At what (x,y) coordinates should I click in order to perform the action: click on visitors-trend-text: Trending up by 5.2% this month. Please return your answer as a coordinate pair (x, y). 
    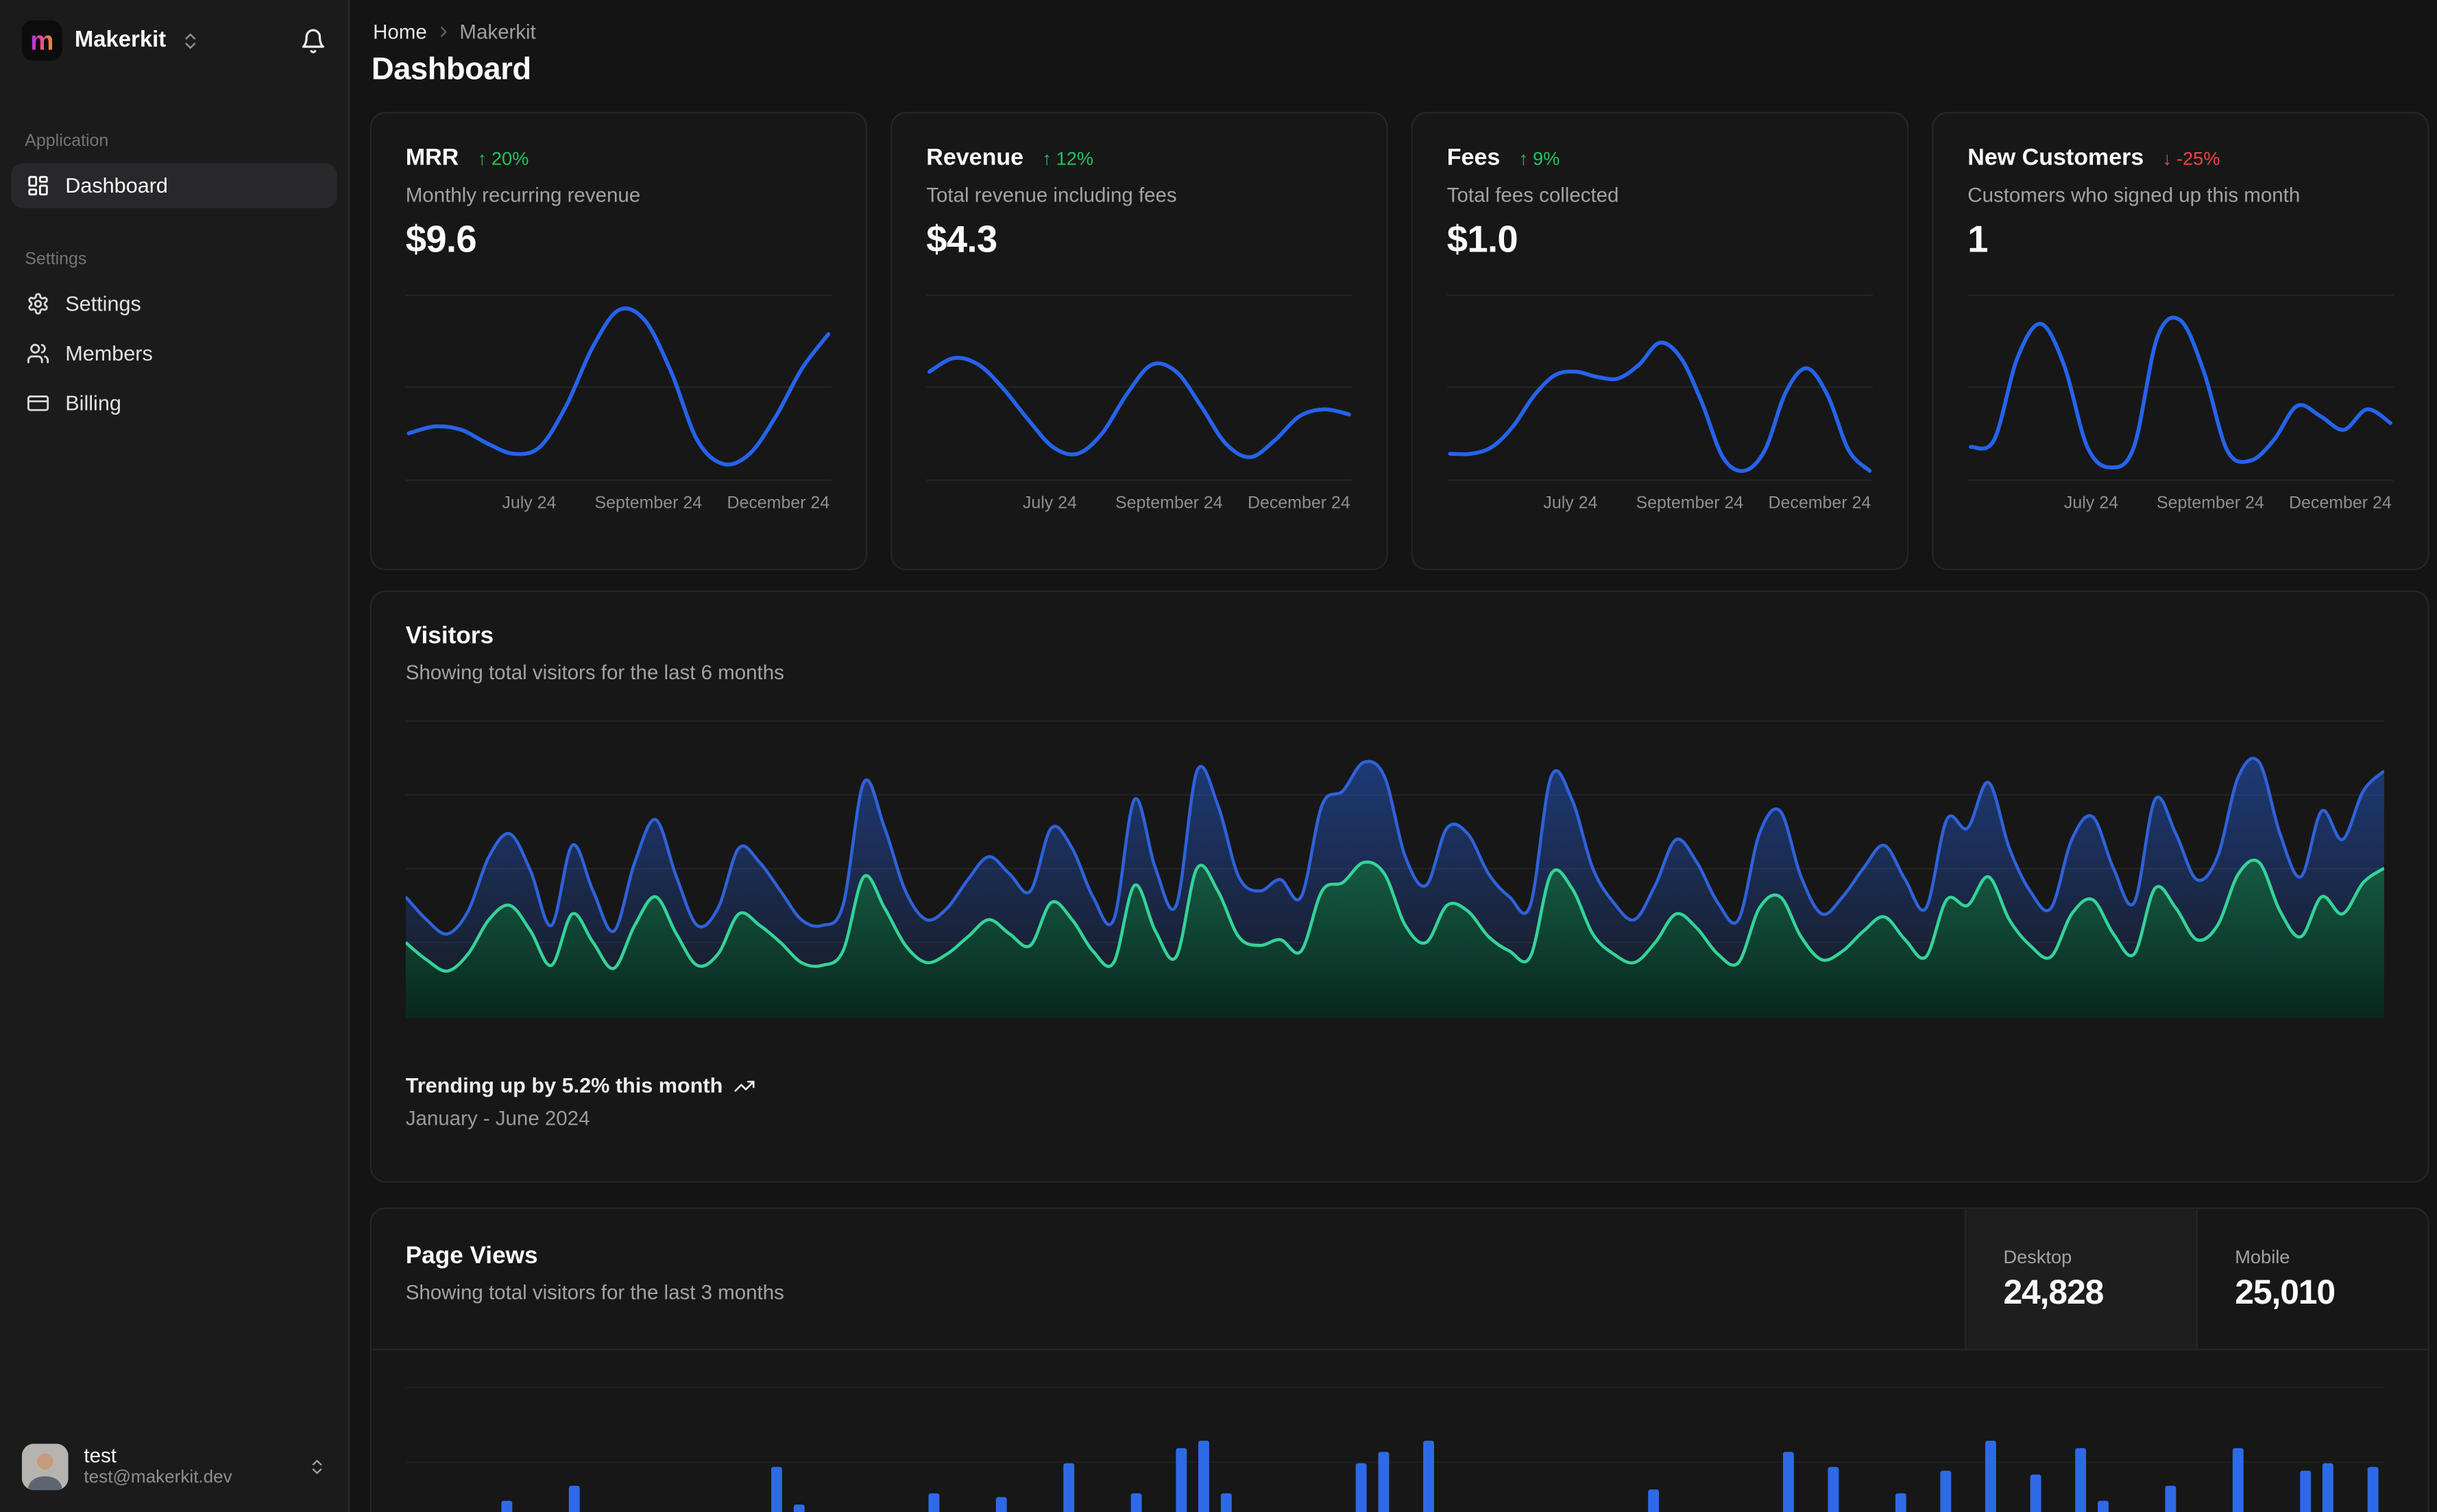
    Looking at the image, I should click on (564, 1085).